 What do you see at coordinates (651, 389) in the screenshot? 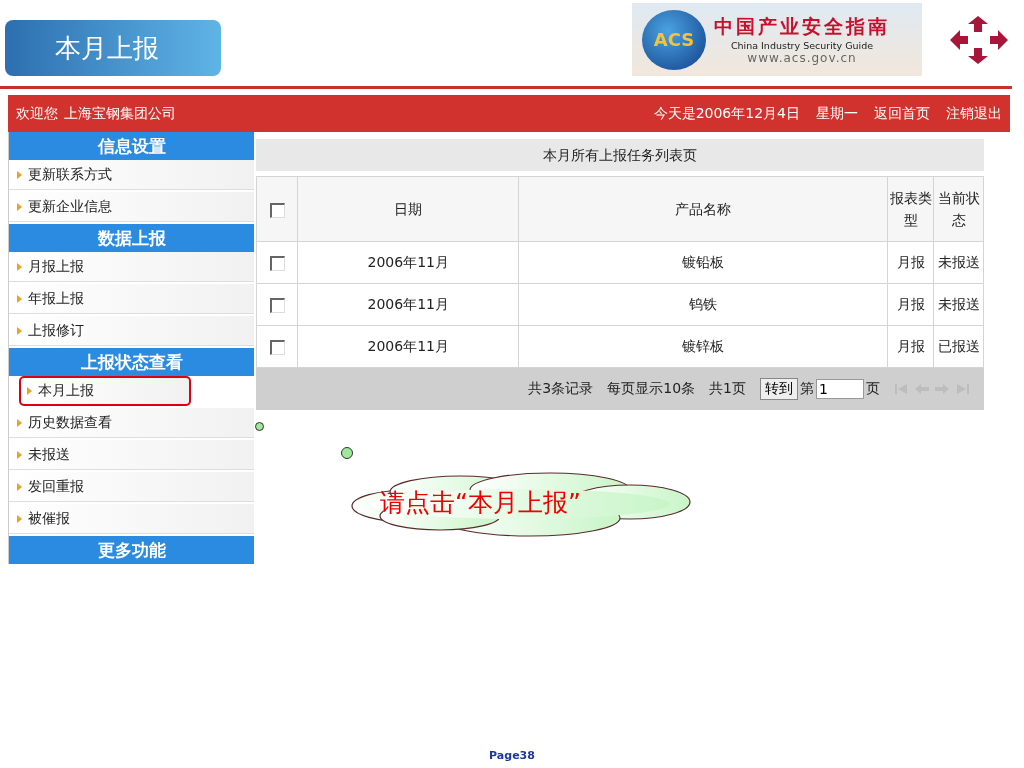
I see `page-size: 每页显示10条` at bounding box center [651, 389].